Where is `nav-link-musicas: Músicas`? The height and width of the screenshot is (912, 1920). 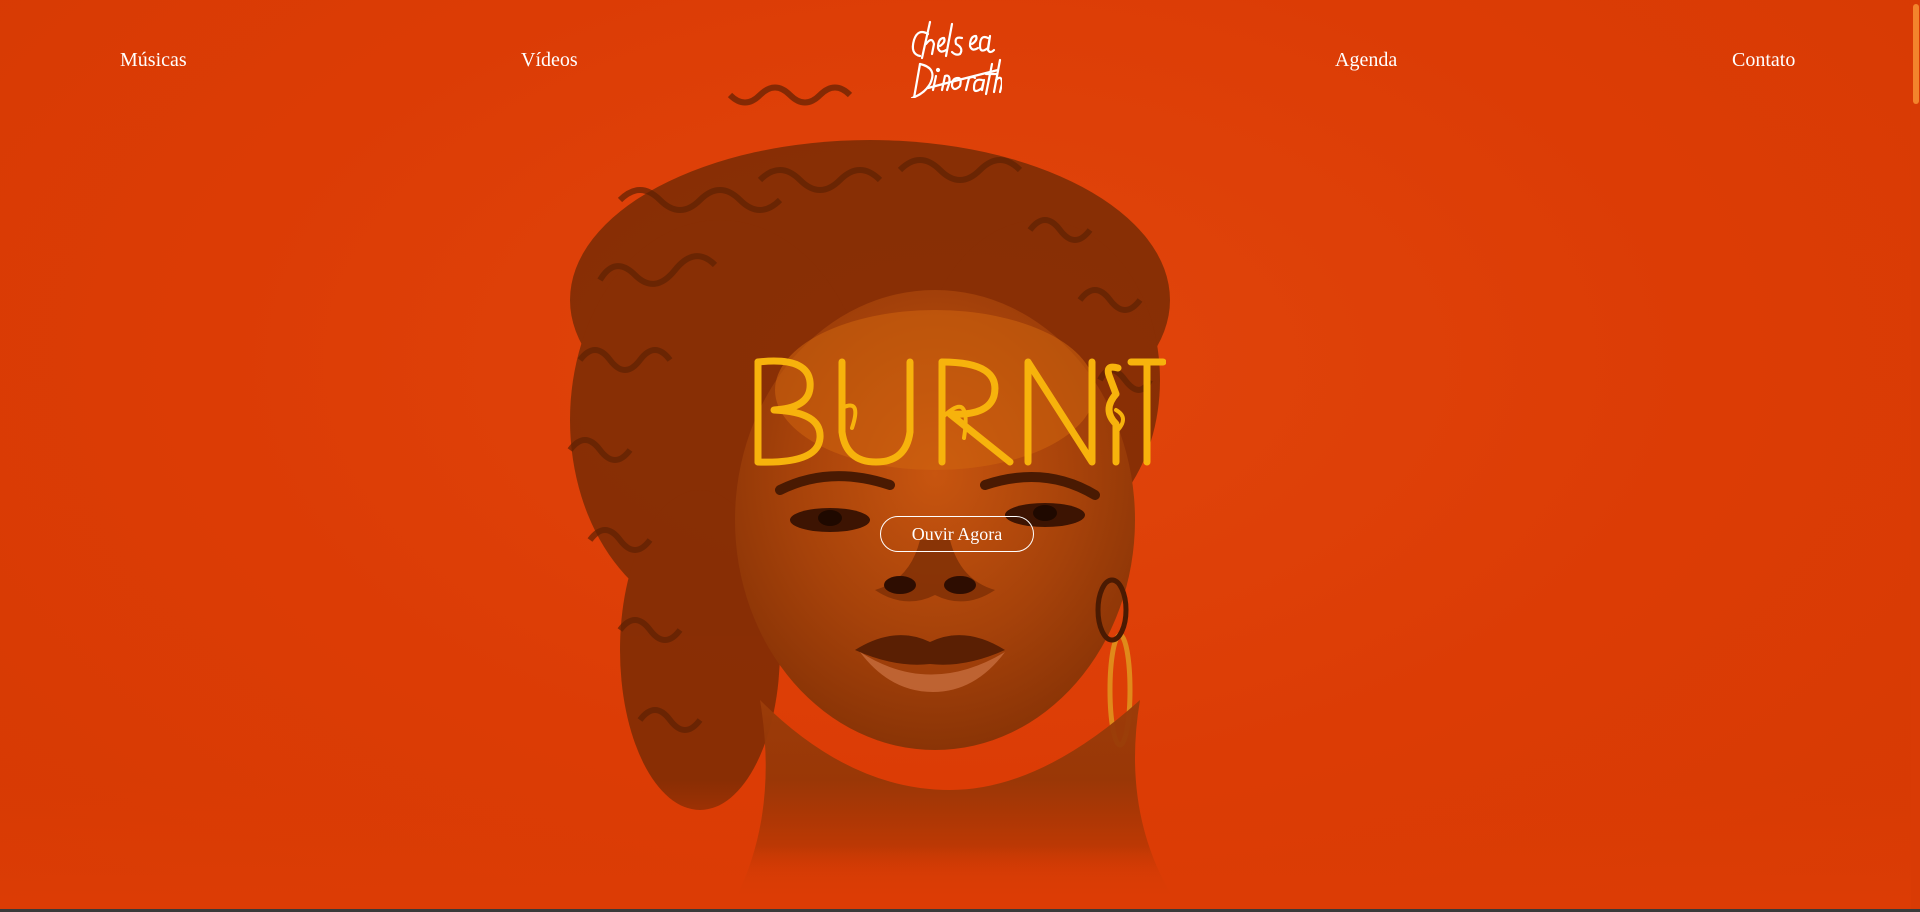 nav-link-musicas: Músicas is located at coordinates (153, 60).